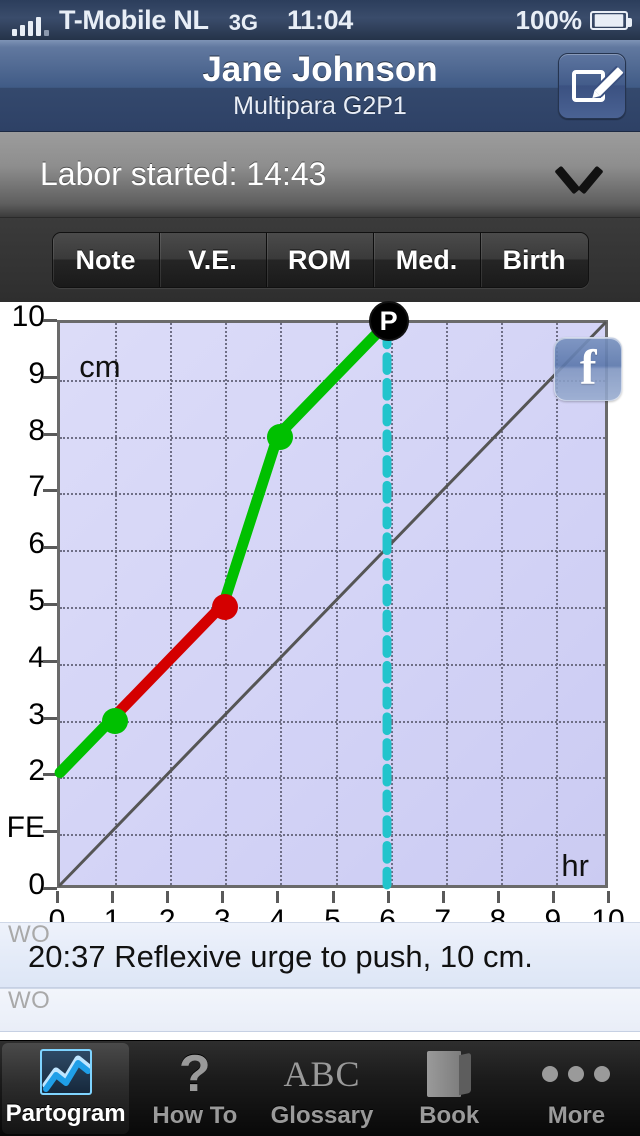 This screenshot has height=1136, width=640. I want to click on nav-title-group: Jane Johnson Multipara G2P1, so click(319, 85).